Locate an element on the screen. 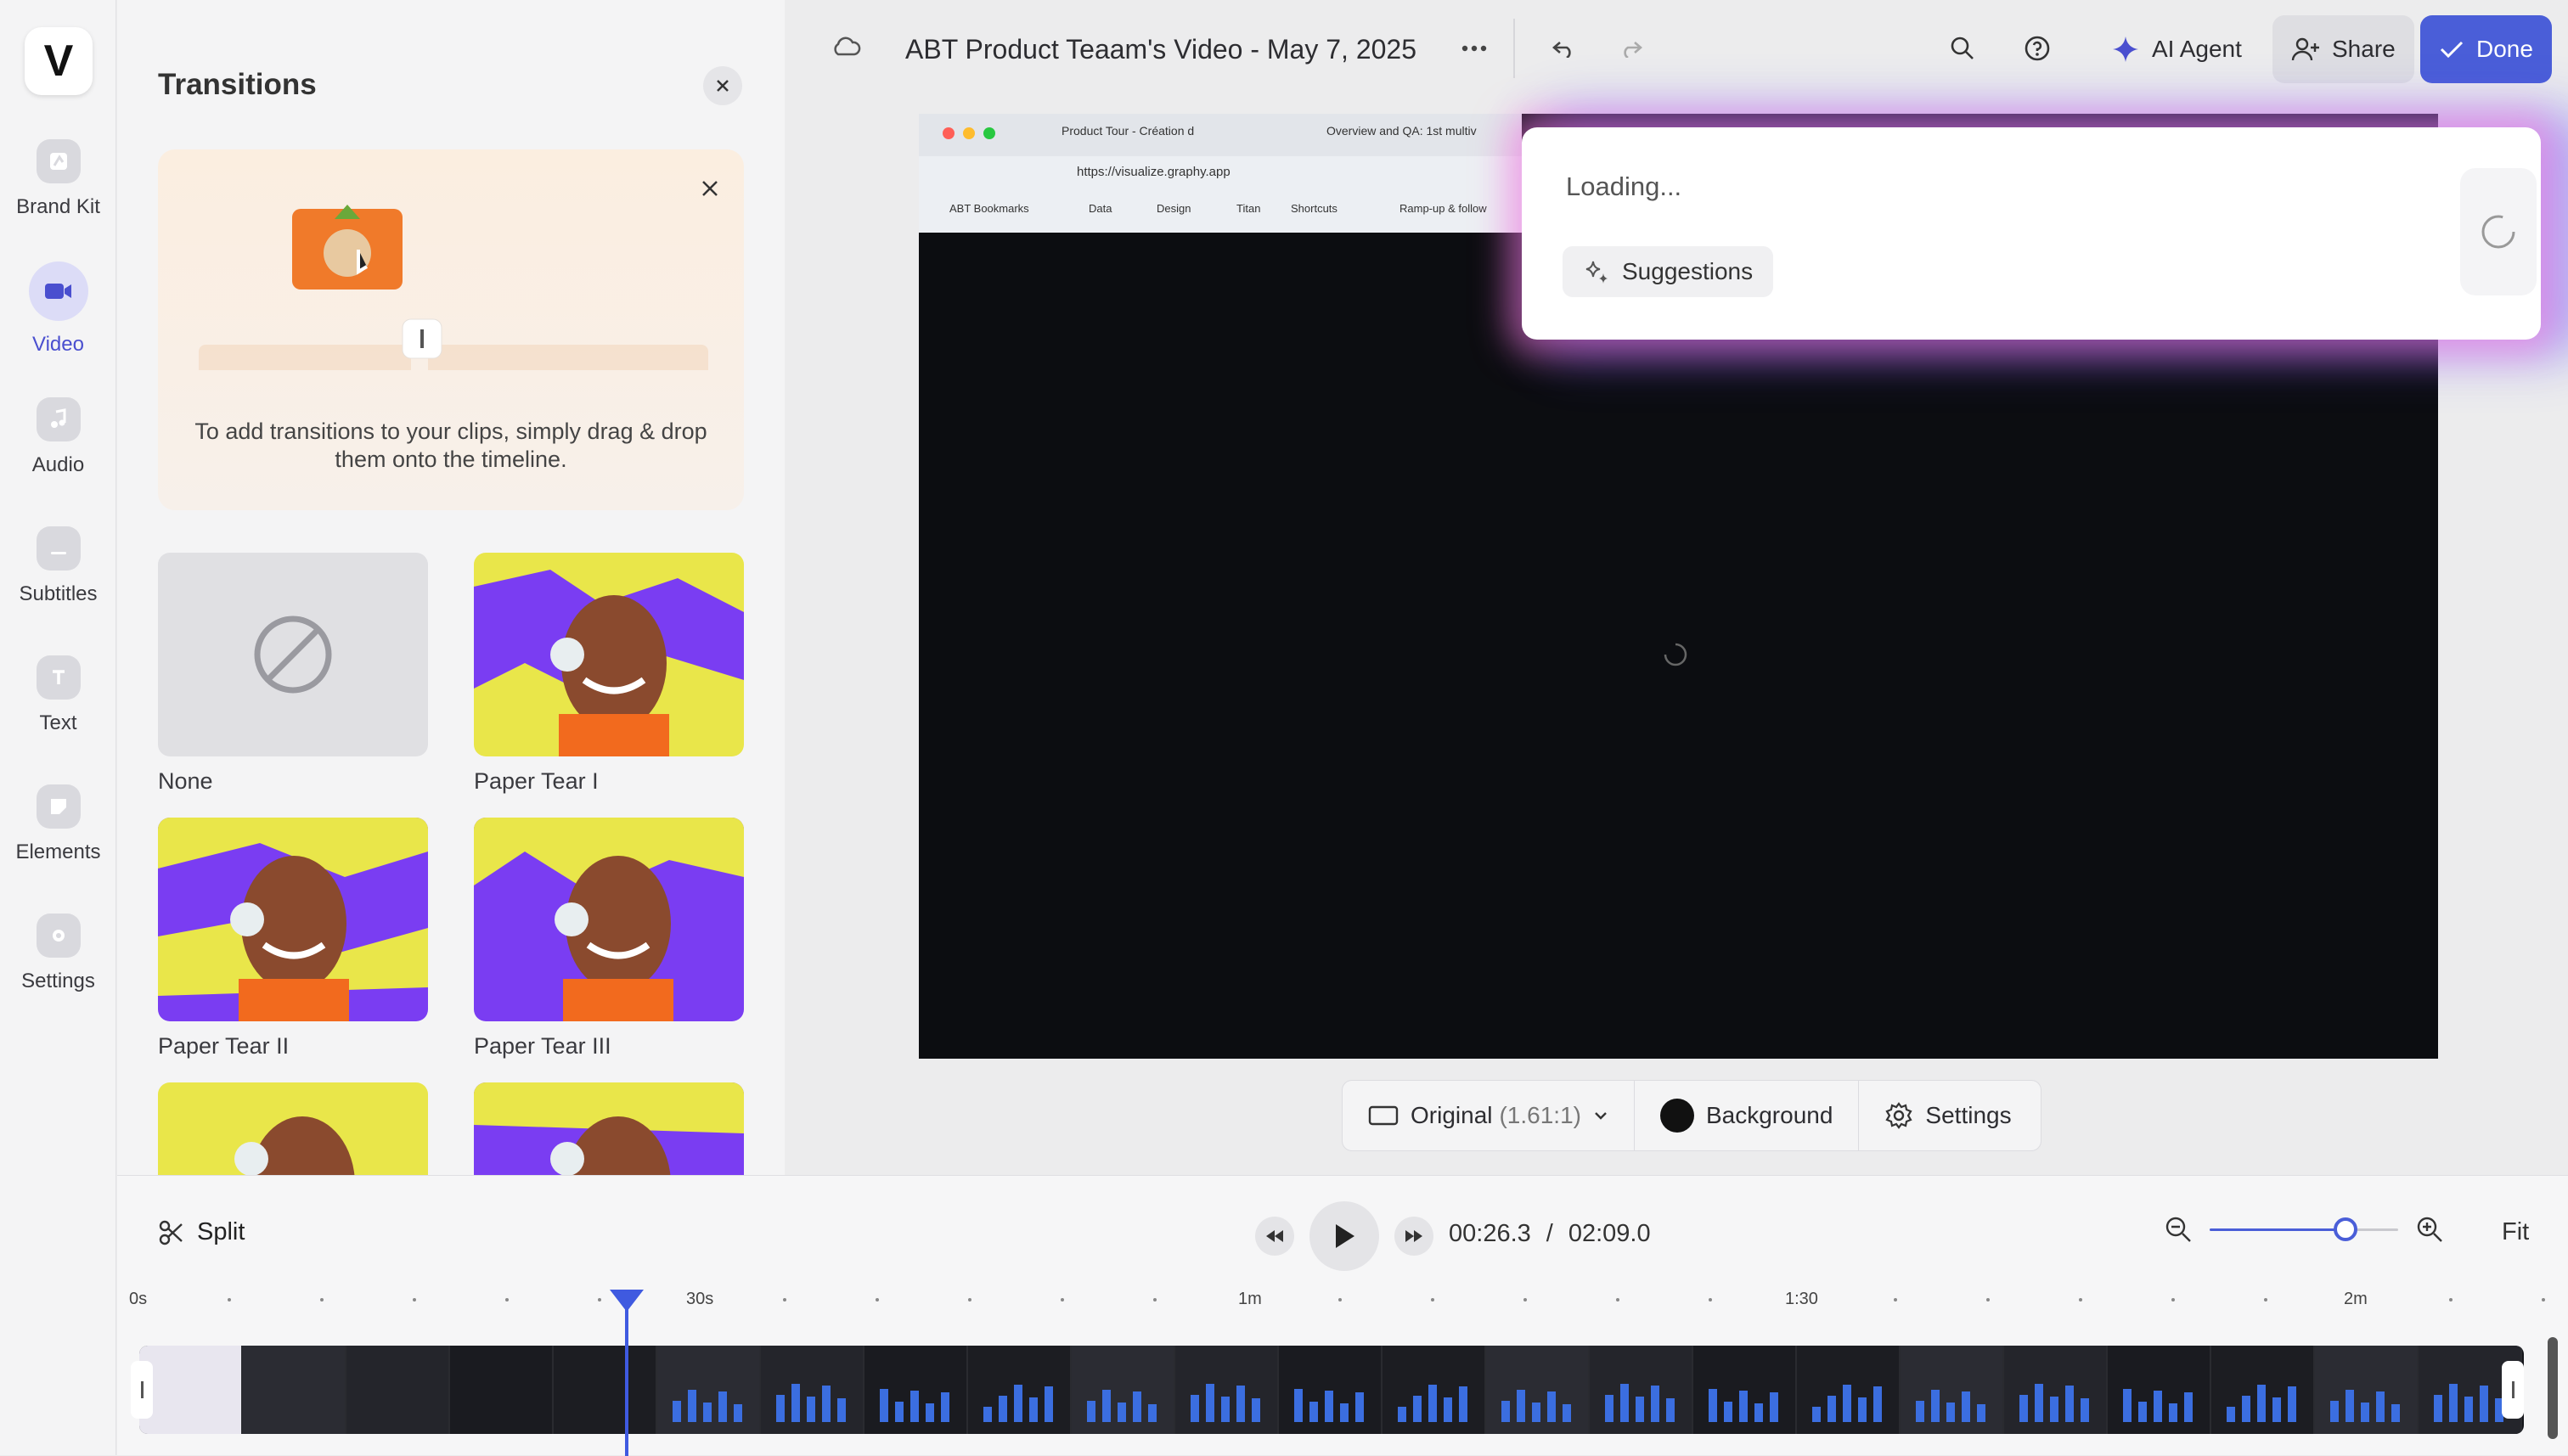 This screenshot has width=2568, height=1456. background-label: Background is located at coordinates (1769, 1115).